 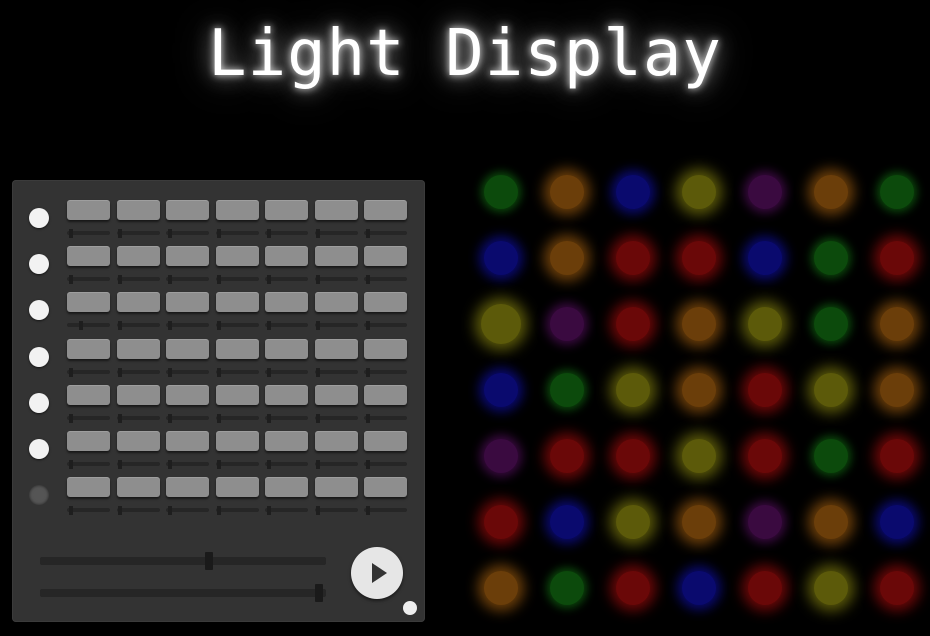 I want to click on step-slider-r7-c6, so click(x=336, y=510).